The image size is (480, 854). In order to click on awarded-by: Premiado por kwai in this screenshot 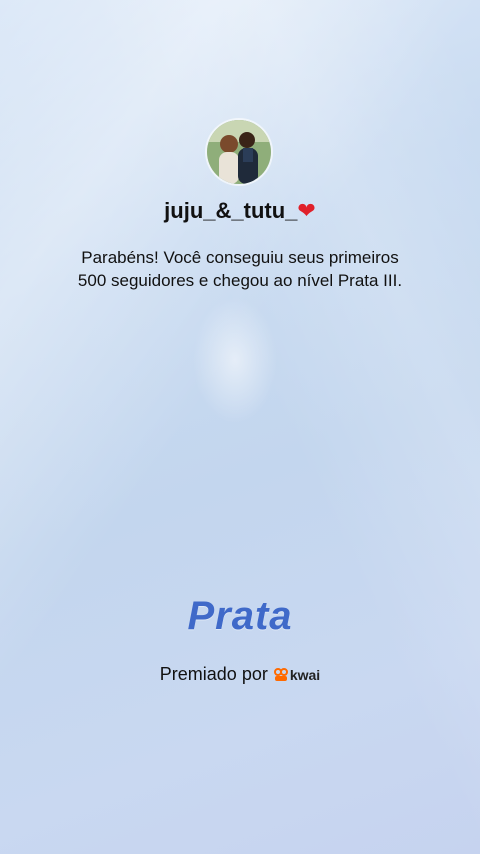, I will do `click(240, 674)`.